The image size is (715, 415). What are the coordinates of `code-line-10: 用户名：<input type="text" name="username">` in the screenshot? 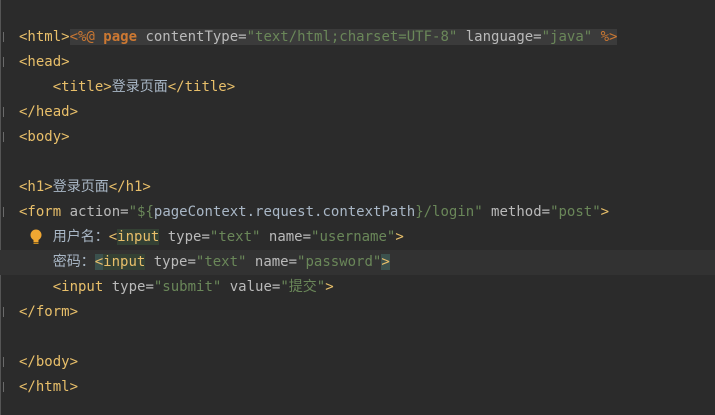 It's located at (357, 237).